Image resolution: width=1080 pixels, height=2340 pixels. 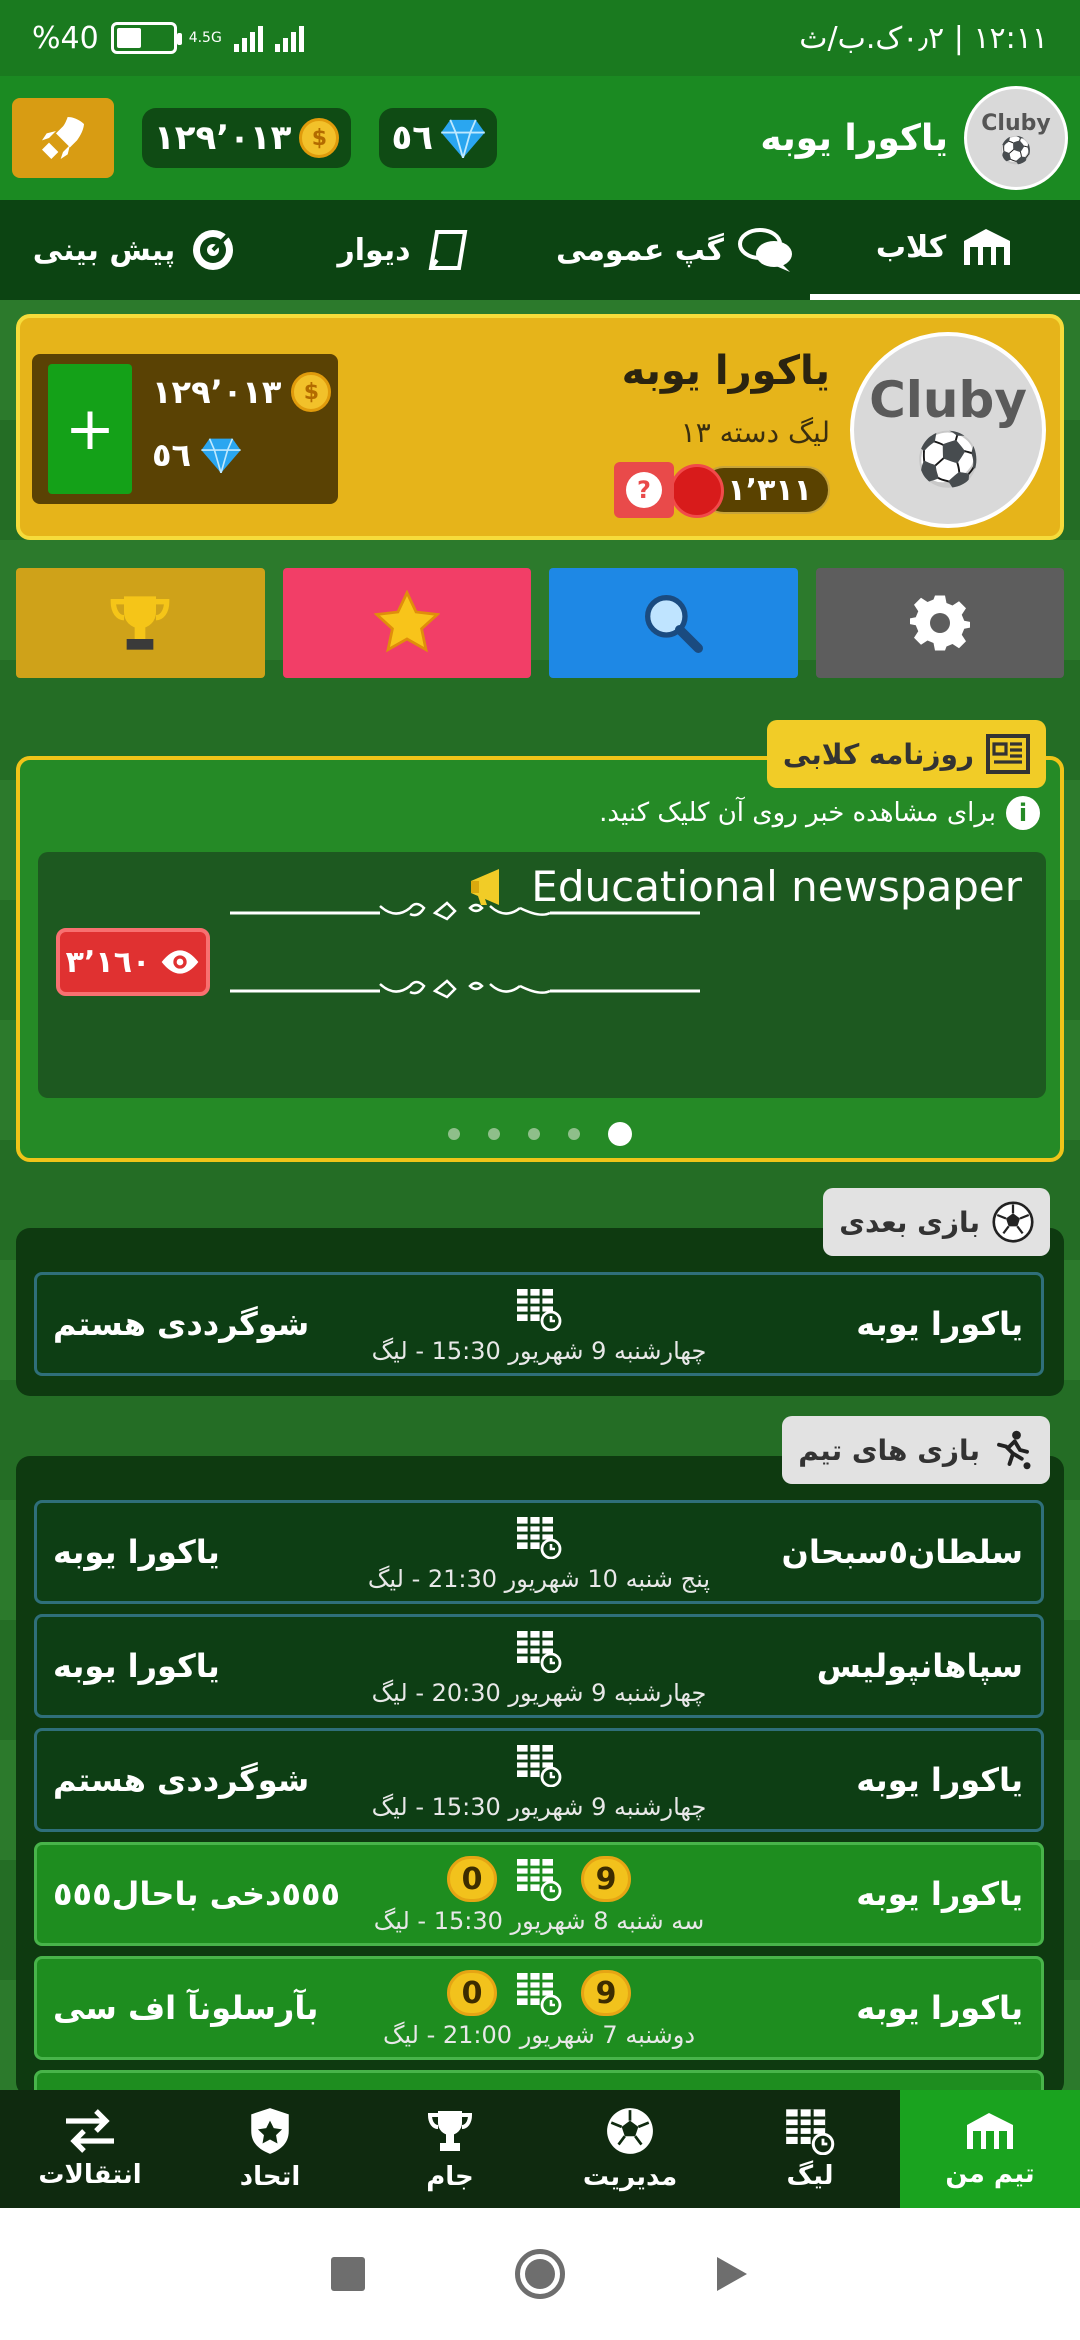 I want to click on player-icon, so click(x=1014, y=1450).